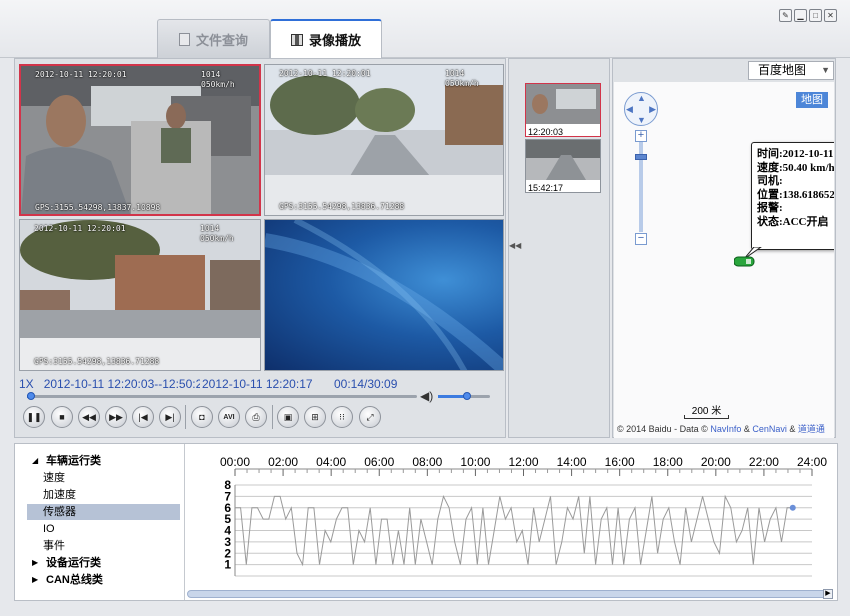 Image resolution: width=850 pixels, height=616 pixels. What do you see at coordinates (235, 462) in the screenshot?
I see `x-tick-label: 00:00` at bounding box center [235, 462].